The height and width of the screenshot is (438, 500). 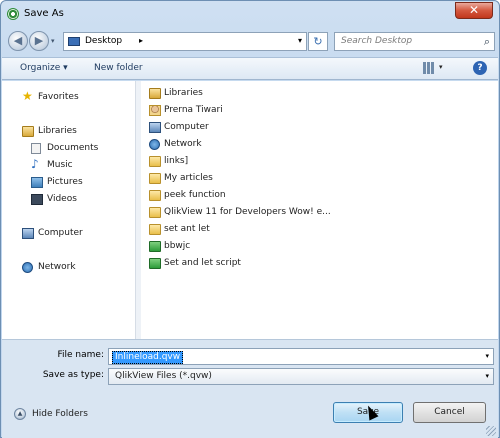 I want to click on pictures-icon, so click(x=37, y=182).